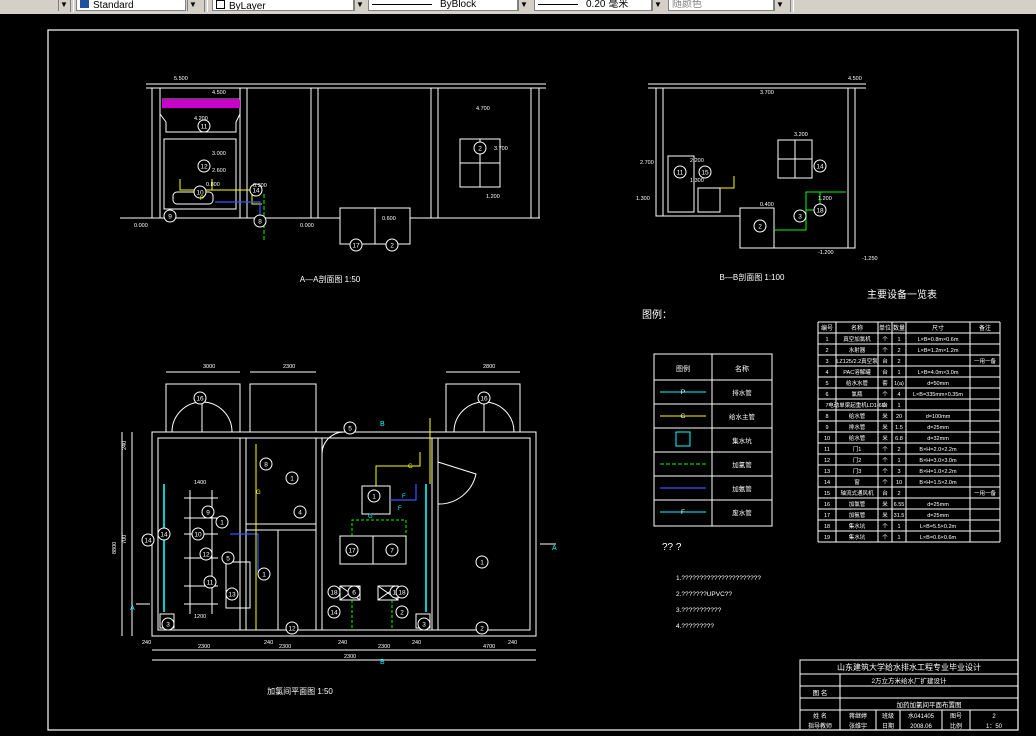  Describe the element at coordinates (742, 464) in the screenshot. I see `legend-name-text: 加氯管` at that location.